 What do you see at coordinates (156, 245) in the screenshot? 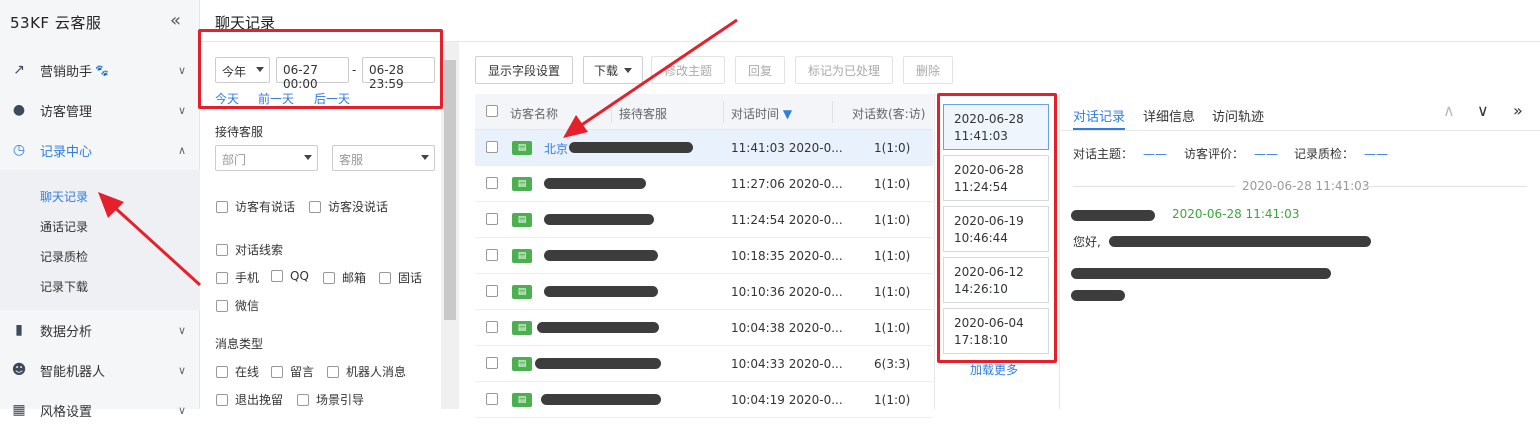
I see `annotation-arrow-left` at bounding box center [156, 245].